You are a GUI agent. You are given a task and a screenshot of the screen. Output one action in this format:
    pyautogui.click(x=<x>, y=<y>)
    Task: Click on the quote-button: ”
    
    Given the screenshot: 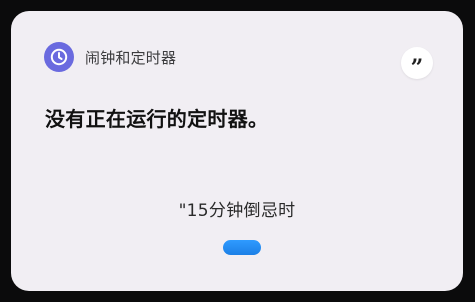 What is the action you would take?
    pyautogui.click(x=417, y=63)
    